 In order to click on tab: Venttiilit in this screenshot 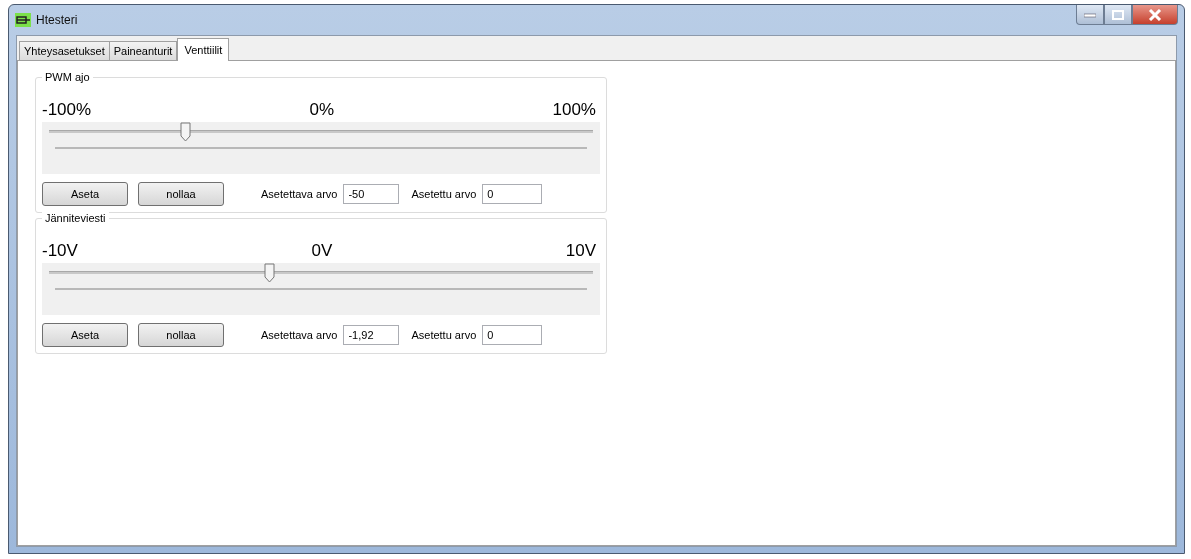, I will do `click(203, 49)`.